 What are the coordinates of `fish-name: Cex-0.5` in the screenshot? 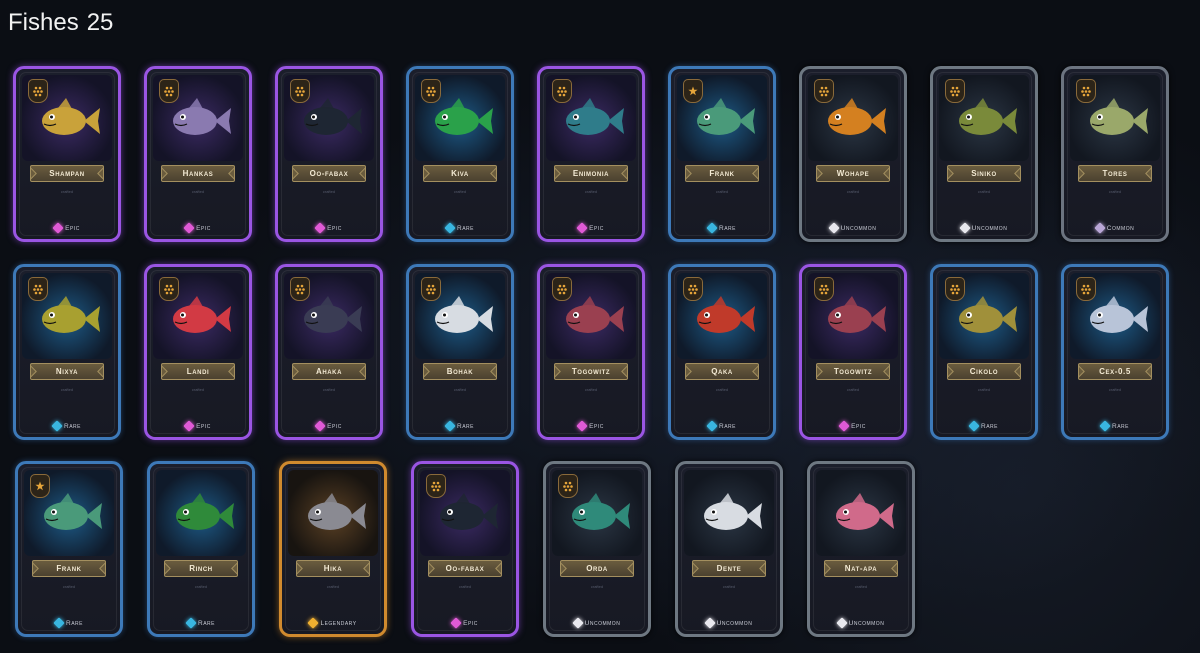 It's located at (1115, 371).